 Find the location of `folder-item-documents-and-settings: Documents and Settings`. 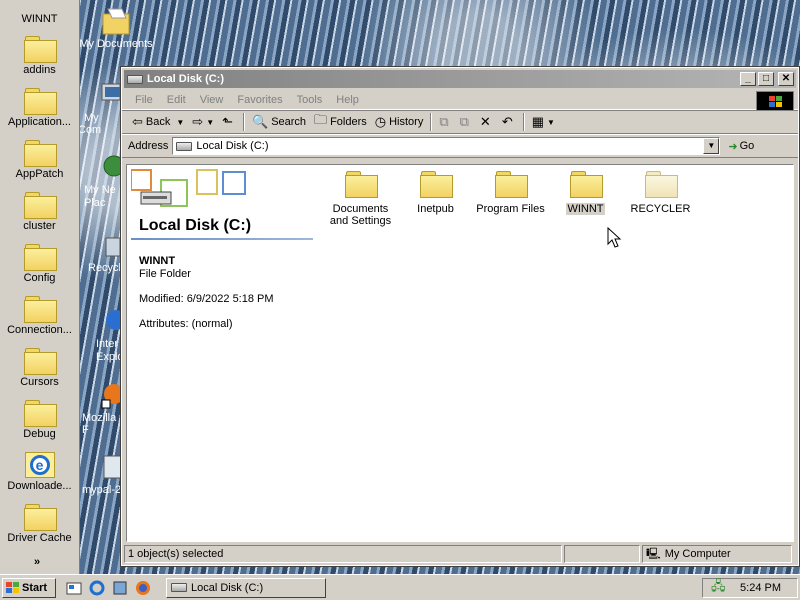

folder-item-documents-and-settings: Documents and Settings is located at coordinates (360, 199).